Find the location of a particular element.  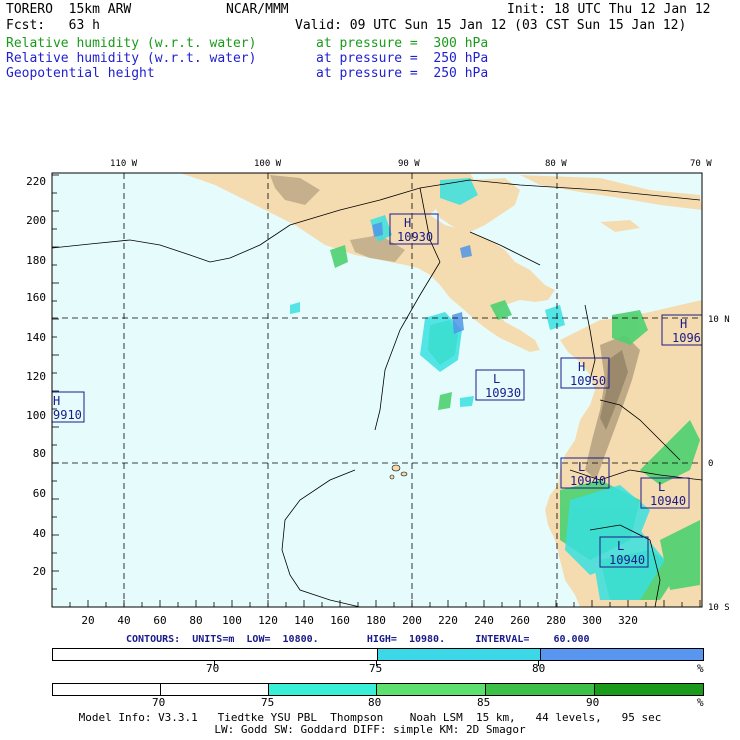

center-value-l3: 10940 is located at coordinates (668, 501).